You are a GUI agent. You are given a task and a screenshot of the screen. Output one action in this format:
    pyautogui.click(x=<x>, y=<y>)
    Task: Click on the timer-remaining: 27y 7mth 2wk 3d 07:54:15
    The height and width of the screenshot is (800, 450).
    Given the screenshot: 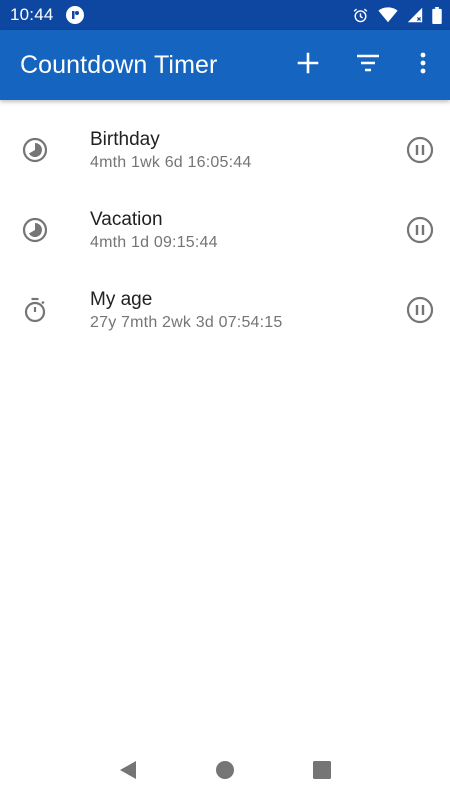 What is the action you would take?
    pyautogui.click(x=186, y=322)
    